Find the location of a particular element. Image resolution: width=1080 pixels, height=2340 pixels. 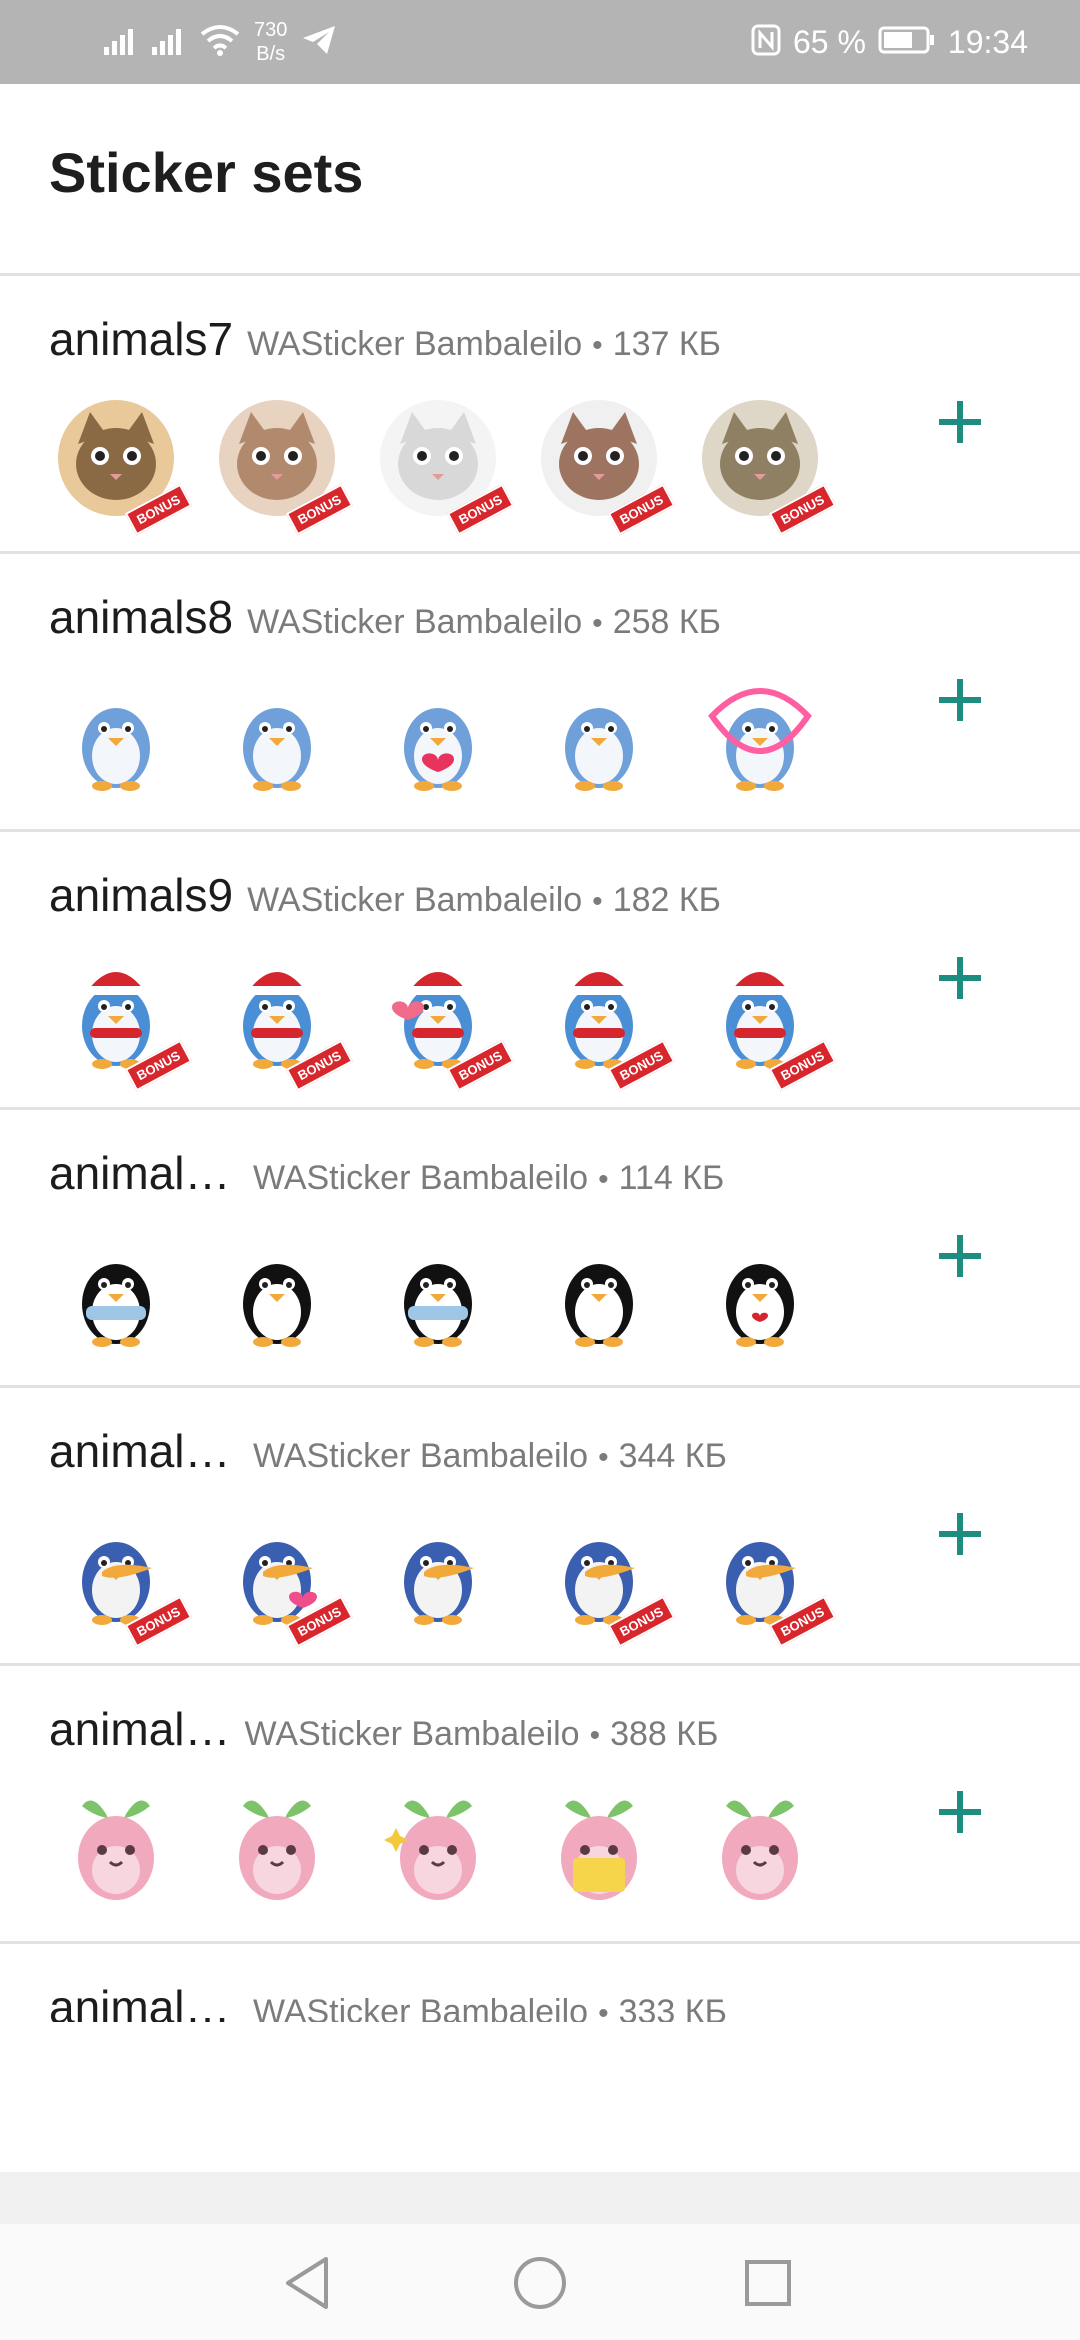

sticker-set-row: animal… WASticker Bambaleilo • 388 КБ is located at coordinates (540, 1805).